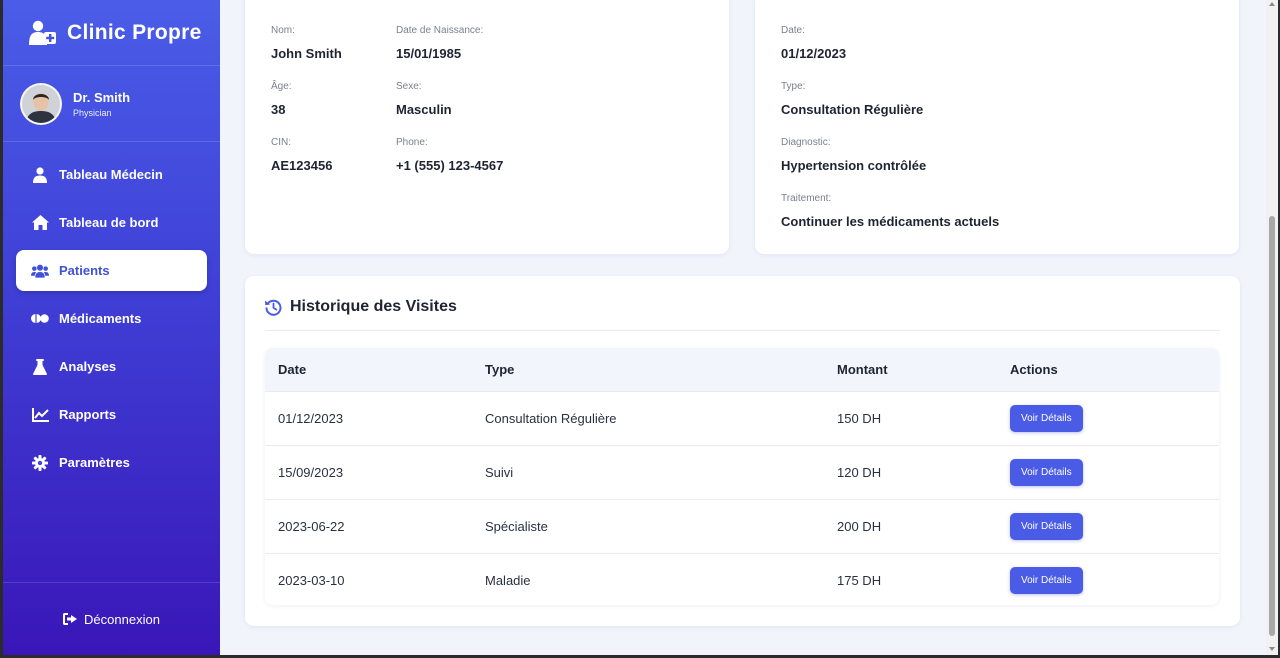  I want to click on col-type-header: Type, so click(500, 369).